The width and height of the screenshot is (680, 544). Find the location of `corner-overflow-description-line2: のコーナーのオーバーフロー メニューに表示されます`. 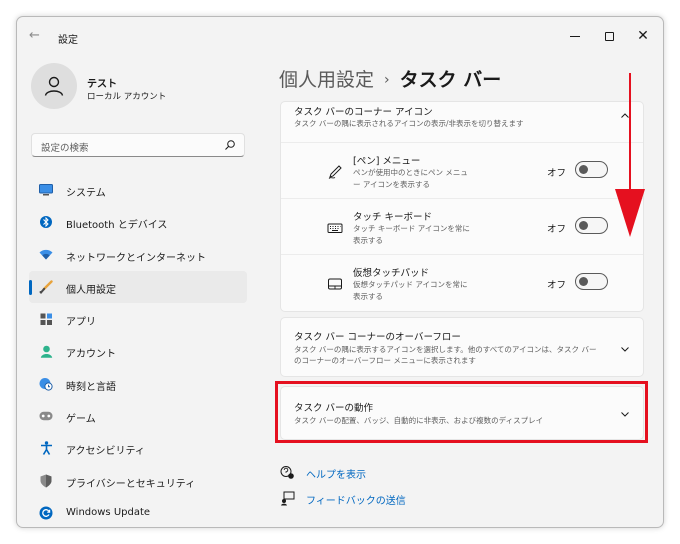

corner-overflow-description-line2: のコーナーのオーバーフロー メニューに表示されます is located at coordinates (385, 360).